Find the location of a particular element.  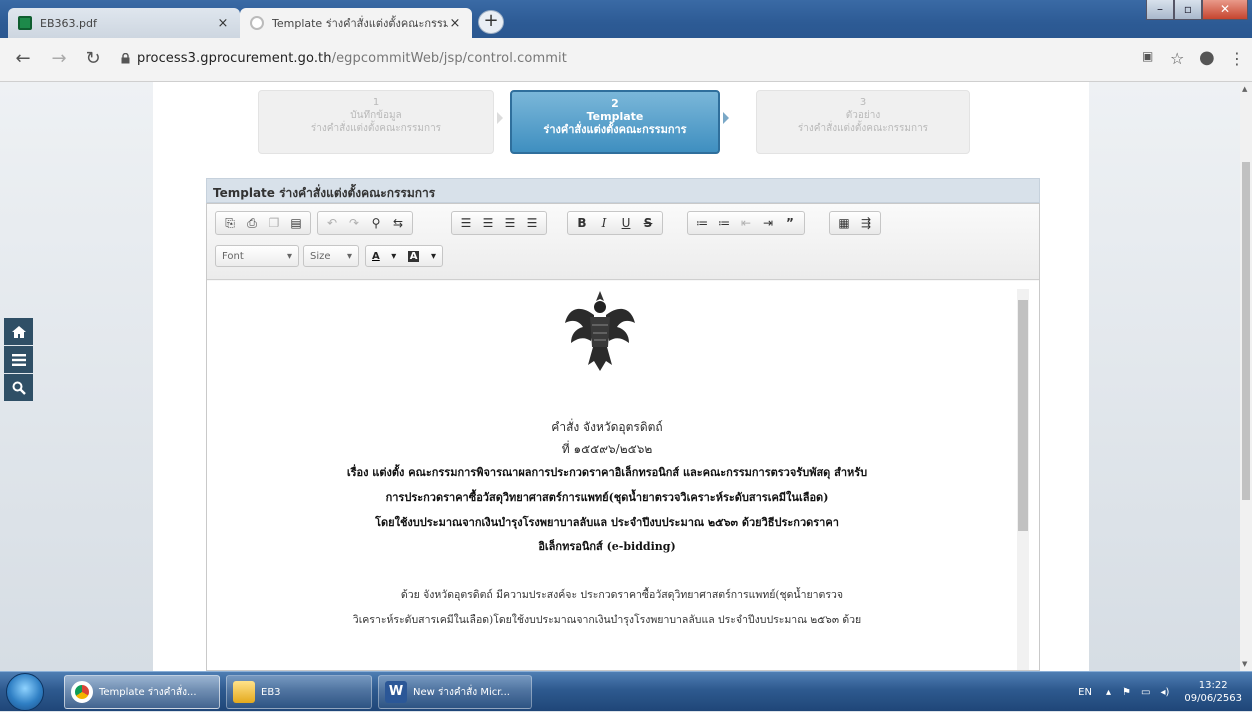

underline-icon: U is located at coordinates (626, 223).